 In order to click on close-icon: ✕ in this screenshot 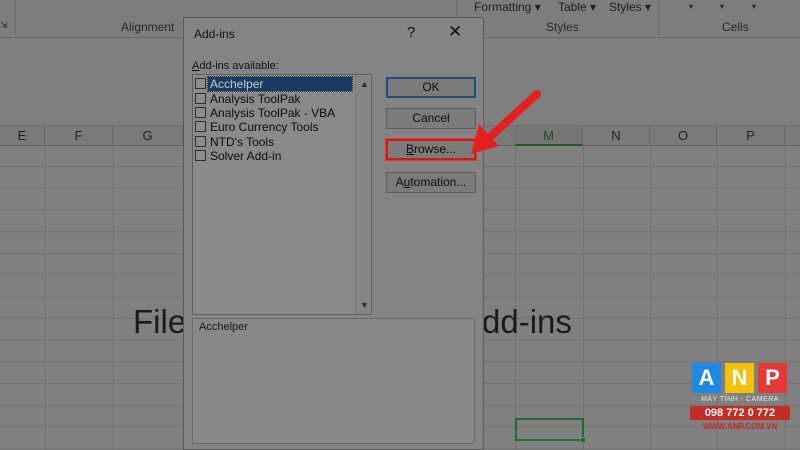, I will do `click(455, 32)`.